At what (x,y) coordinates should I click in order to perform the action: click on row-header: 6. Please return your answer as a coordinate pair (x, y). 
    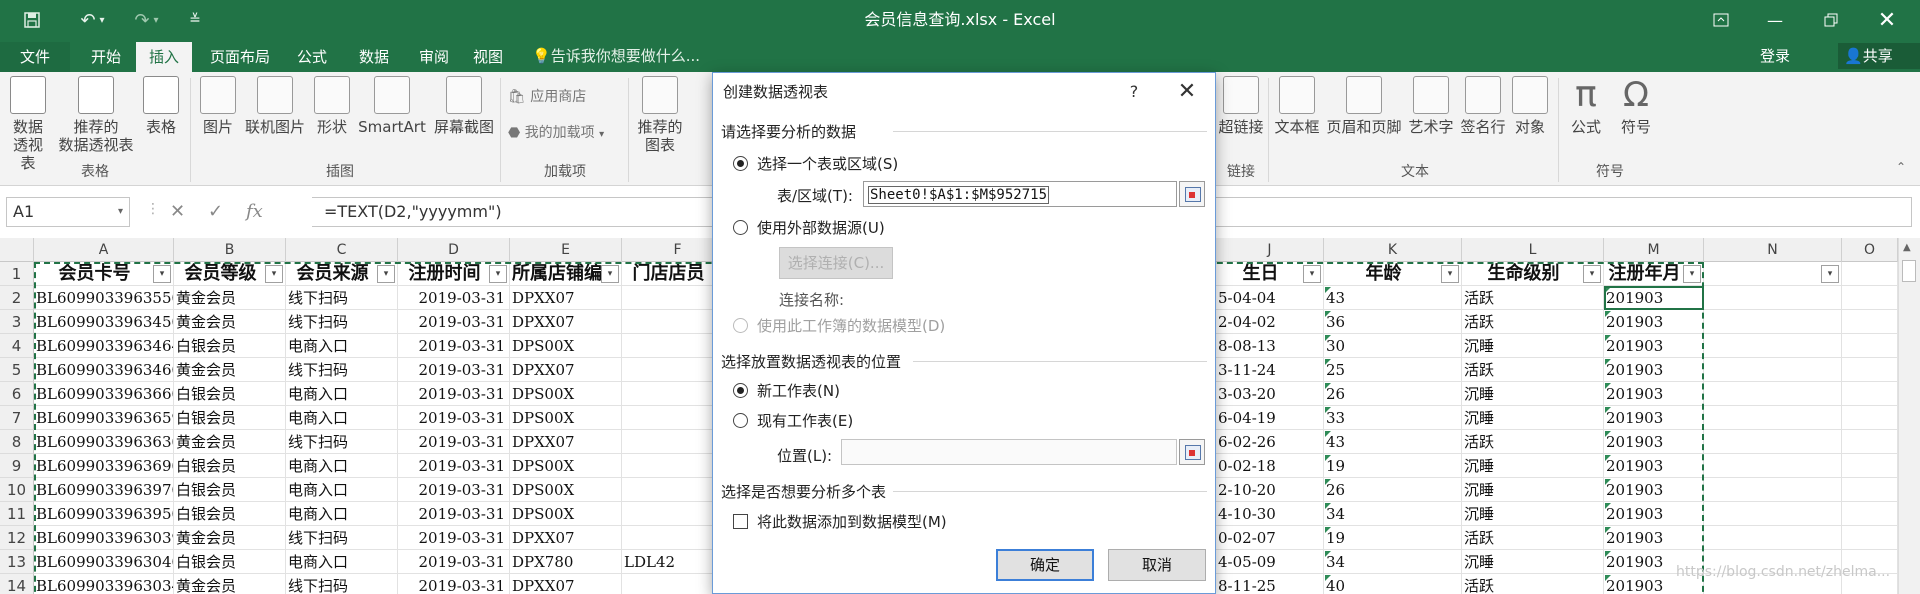
    Looking at the image, I should click on (17, 394).